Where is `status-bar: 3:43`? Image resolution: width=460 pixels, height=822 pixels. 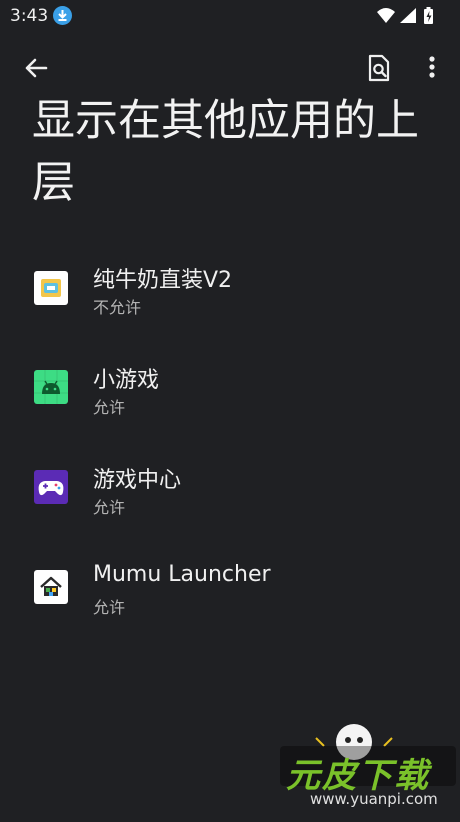
status-bar: 3:43 is located at coordinates (230, 16).